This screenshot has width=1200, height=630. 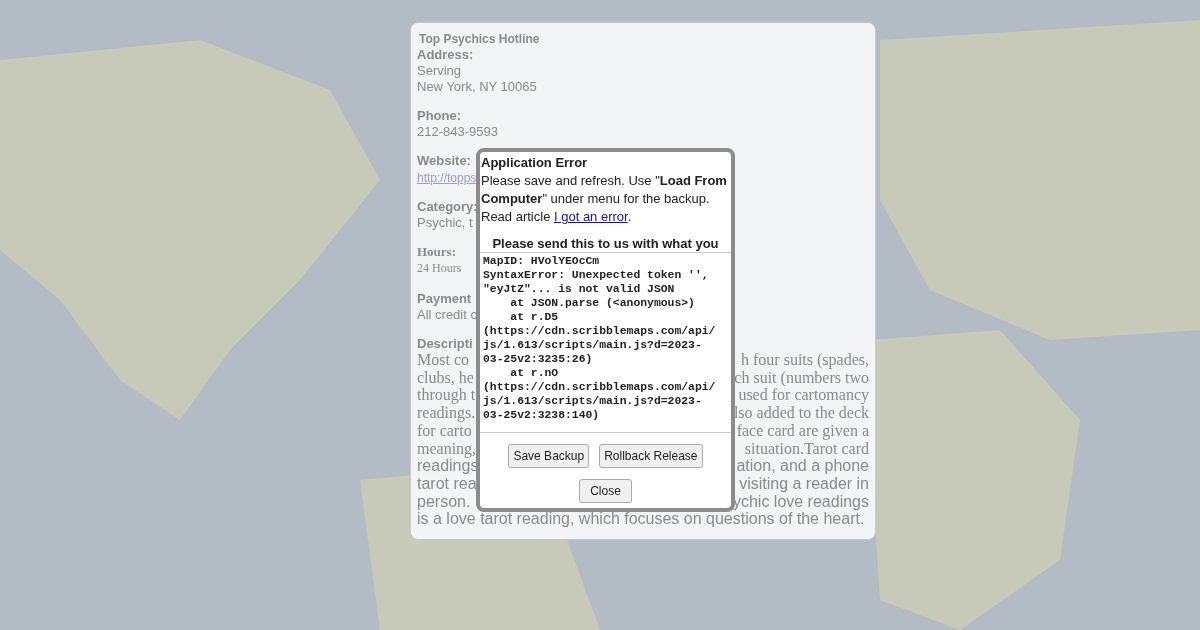 What do you see at coordinates (477, 87) in the screenshot?
I see `field-value: New York, NY 10065` at bounding box center [477, 87].